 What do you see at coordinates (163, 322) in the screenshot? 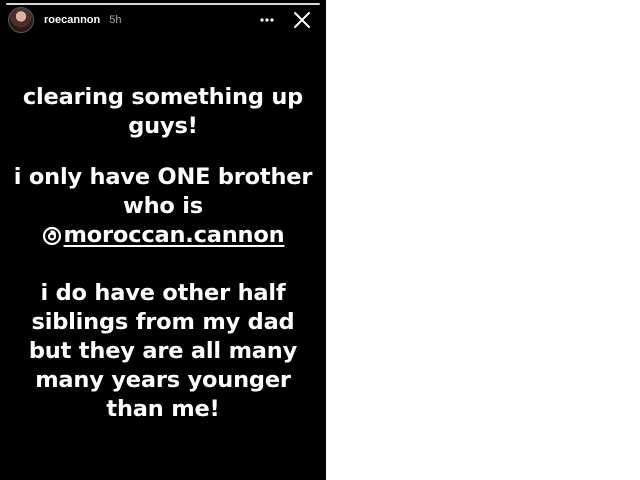
I see `story-text-line: siblings from my dad` at bounding box center [163, 322].